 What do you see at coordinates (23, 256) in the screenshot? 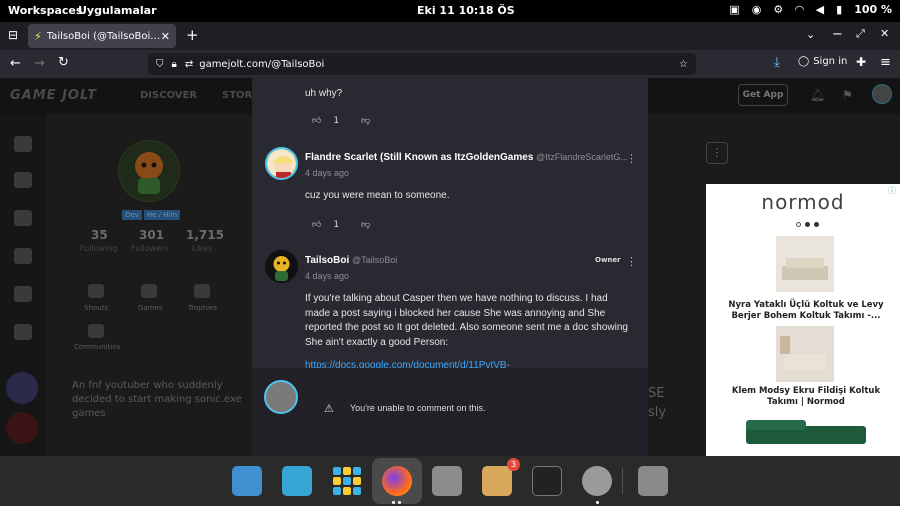
I see `sidebar-chart-icon` at bounding box center [23, 256].